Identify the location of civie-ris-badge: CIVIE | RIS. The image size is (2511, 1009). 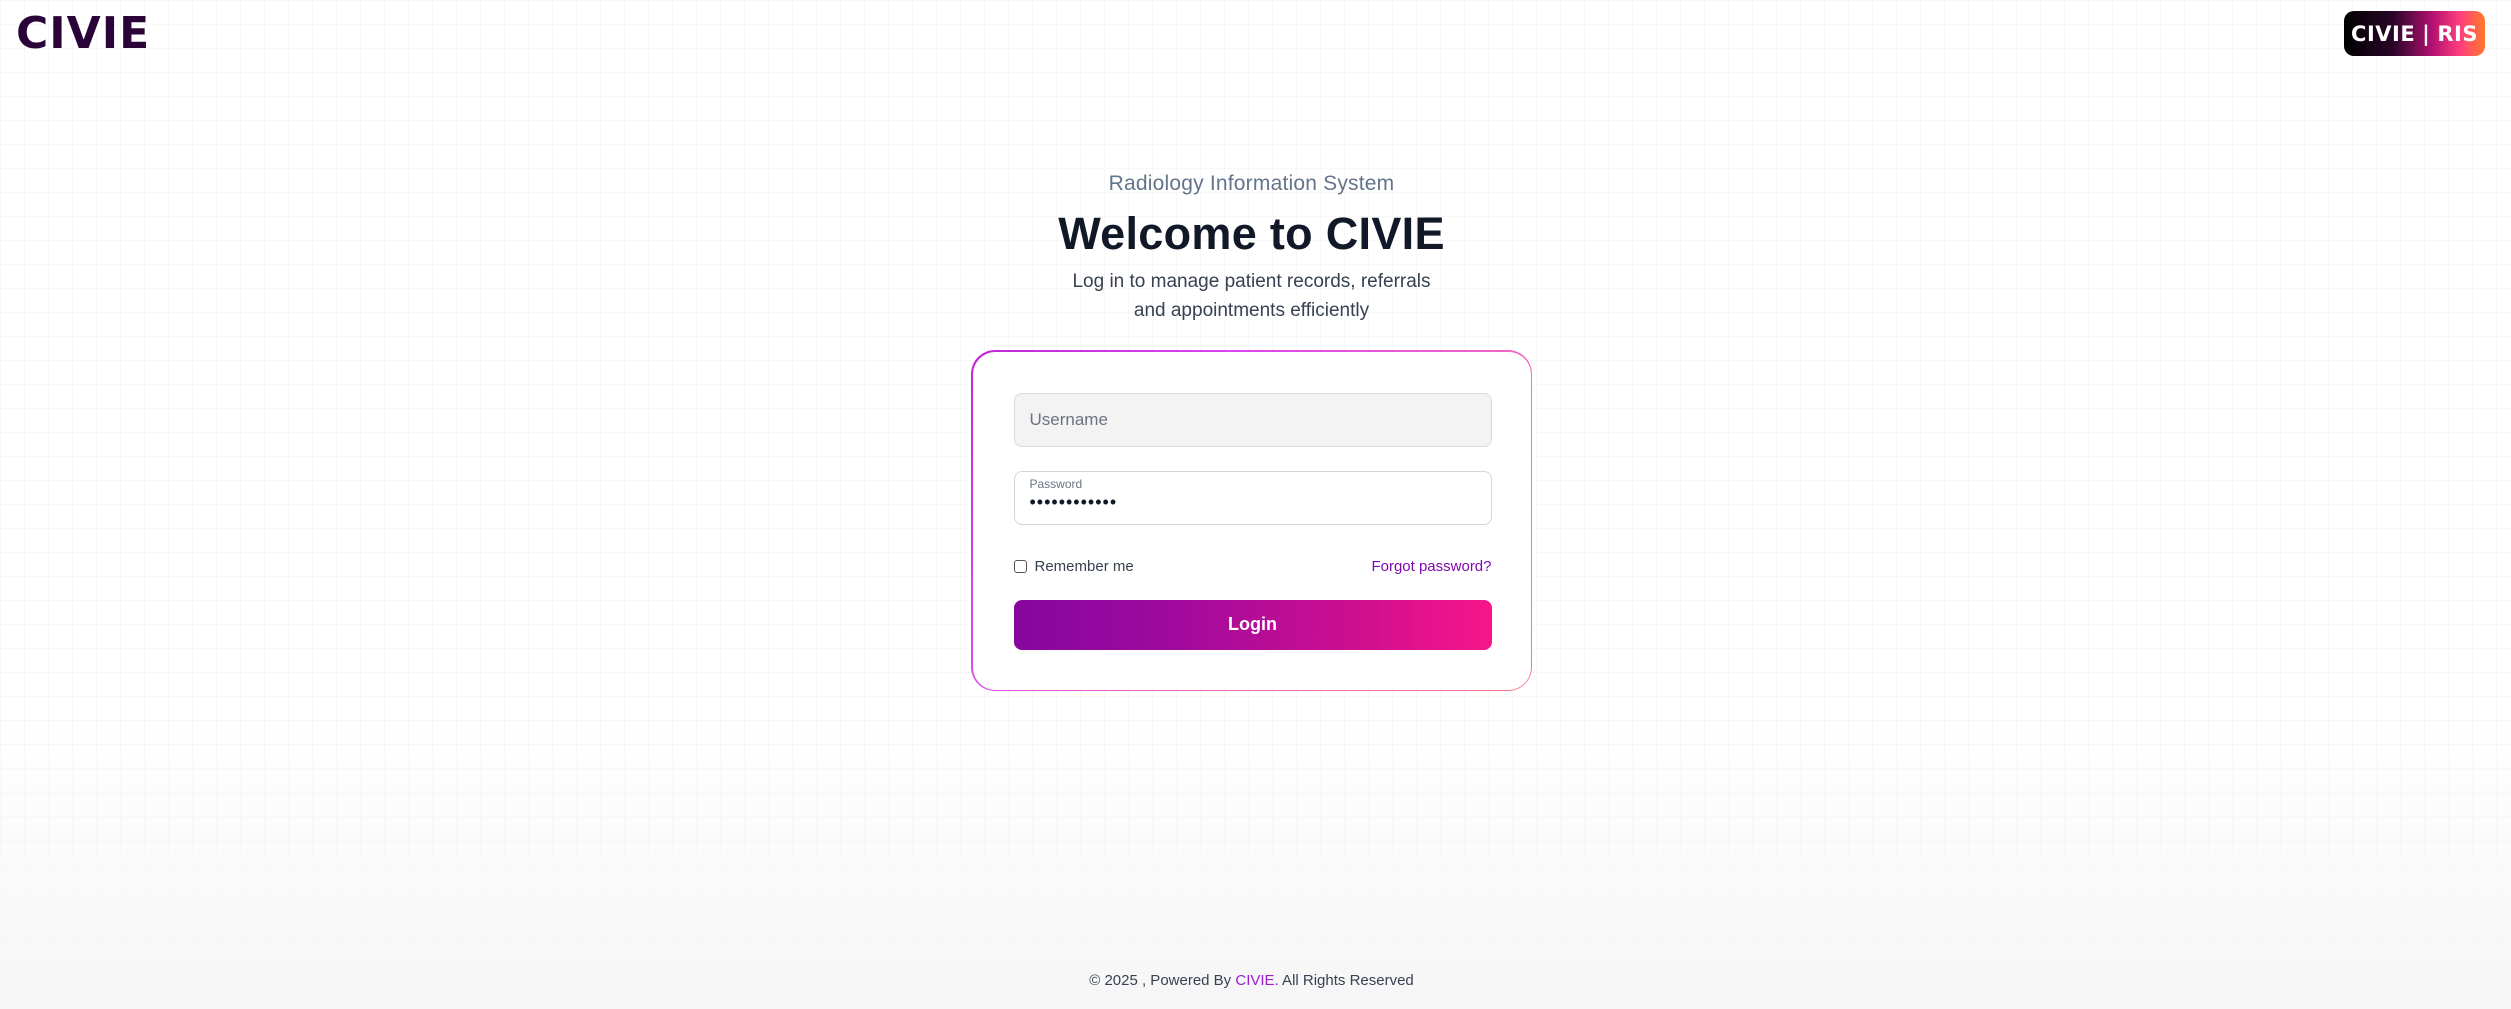
(2414, 33).